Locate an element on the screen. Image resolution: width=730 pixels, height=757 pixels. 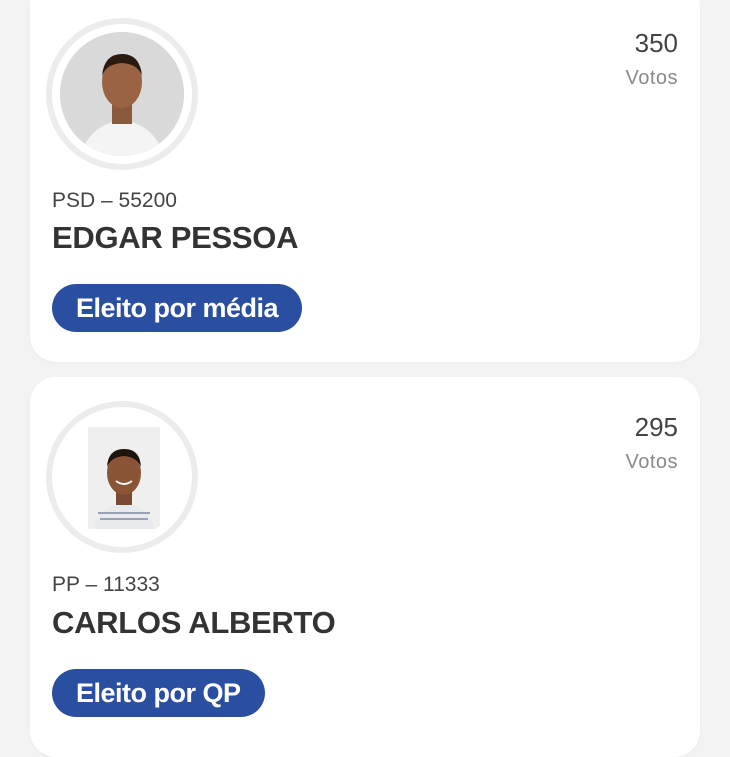
party-number: PSD – 55200 is located at coordinates (114, 200).